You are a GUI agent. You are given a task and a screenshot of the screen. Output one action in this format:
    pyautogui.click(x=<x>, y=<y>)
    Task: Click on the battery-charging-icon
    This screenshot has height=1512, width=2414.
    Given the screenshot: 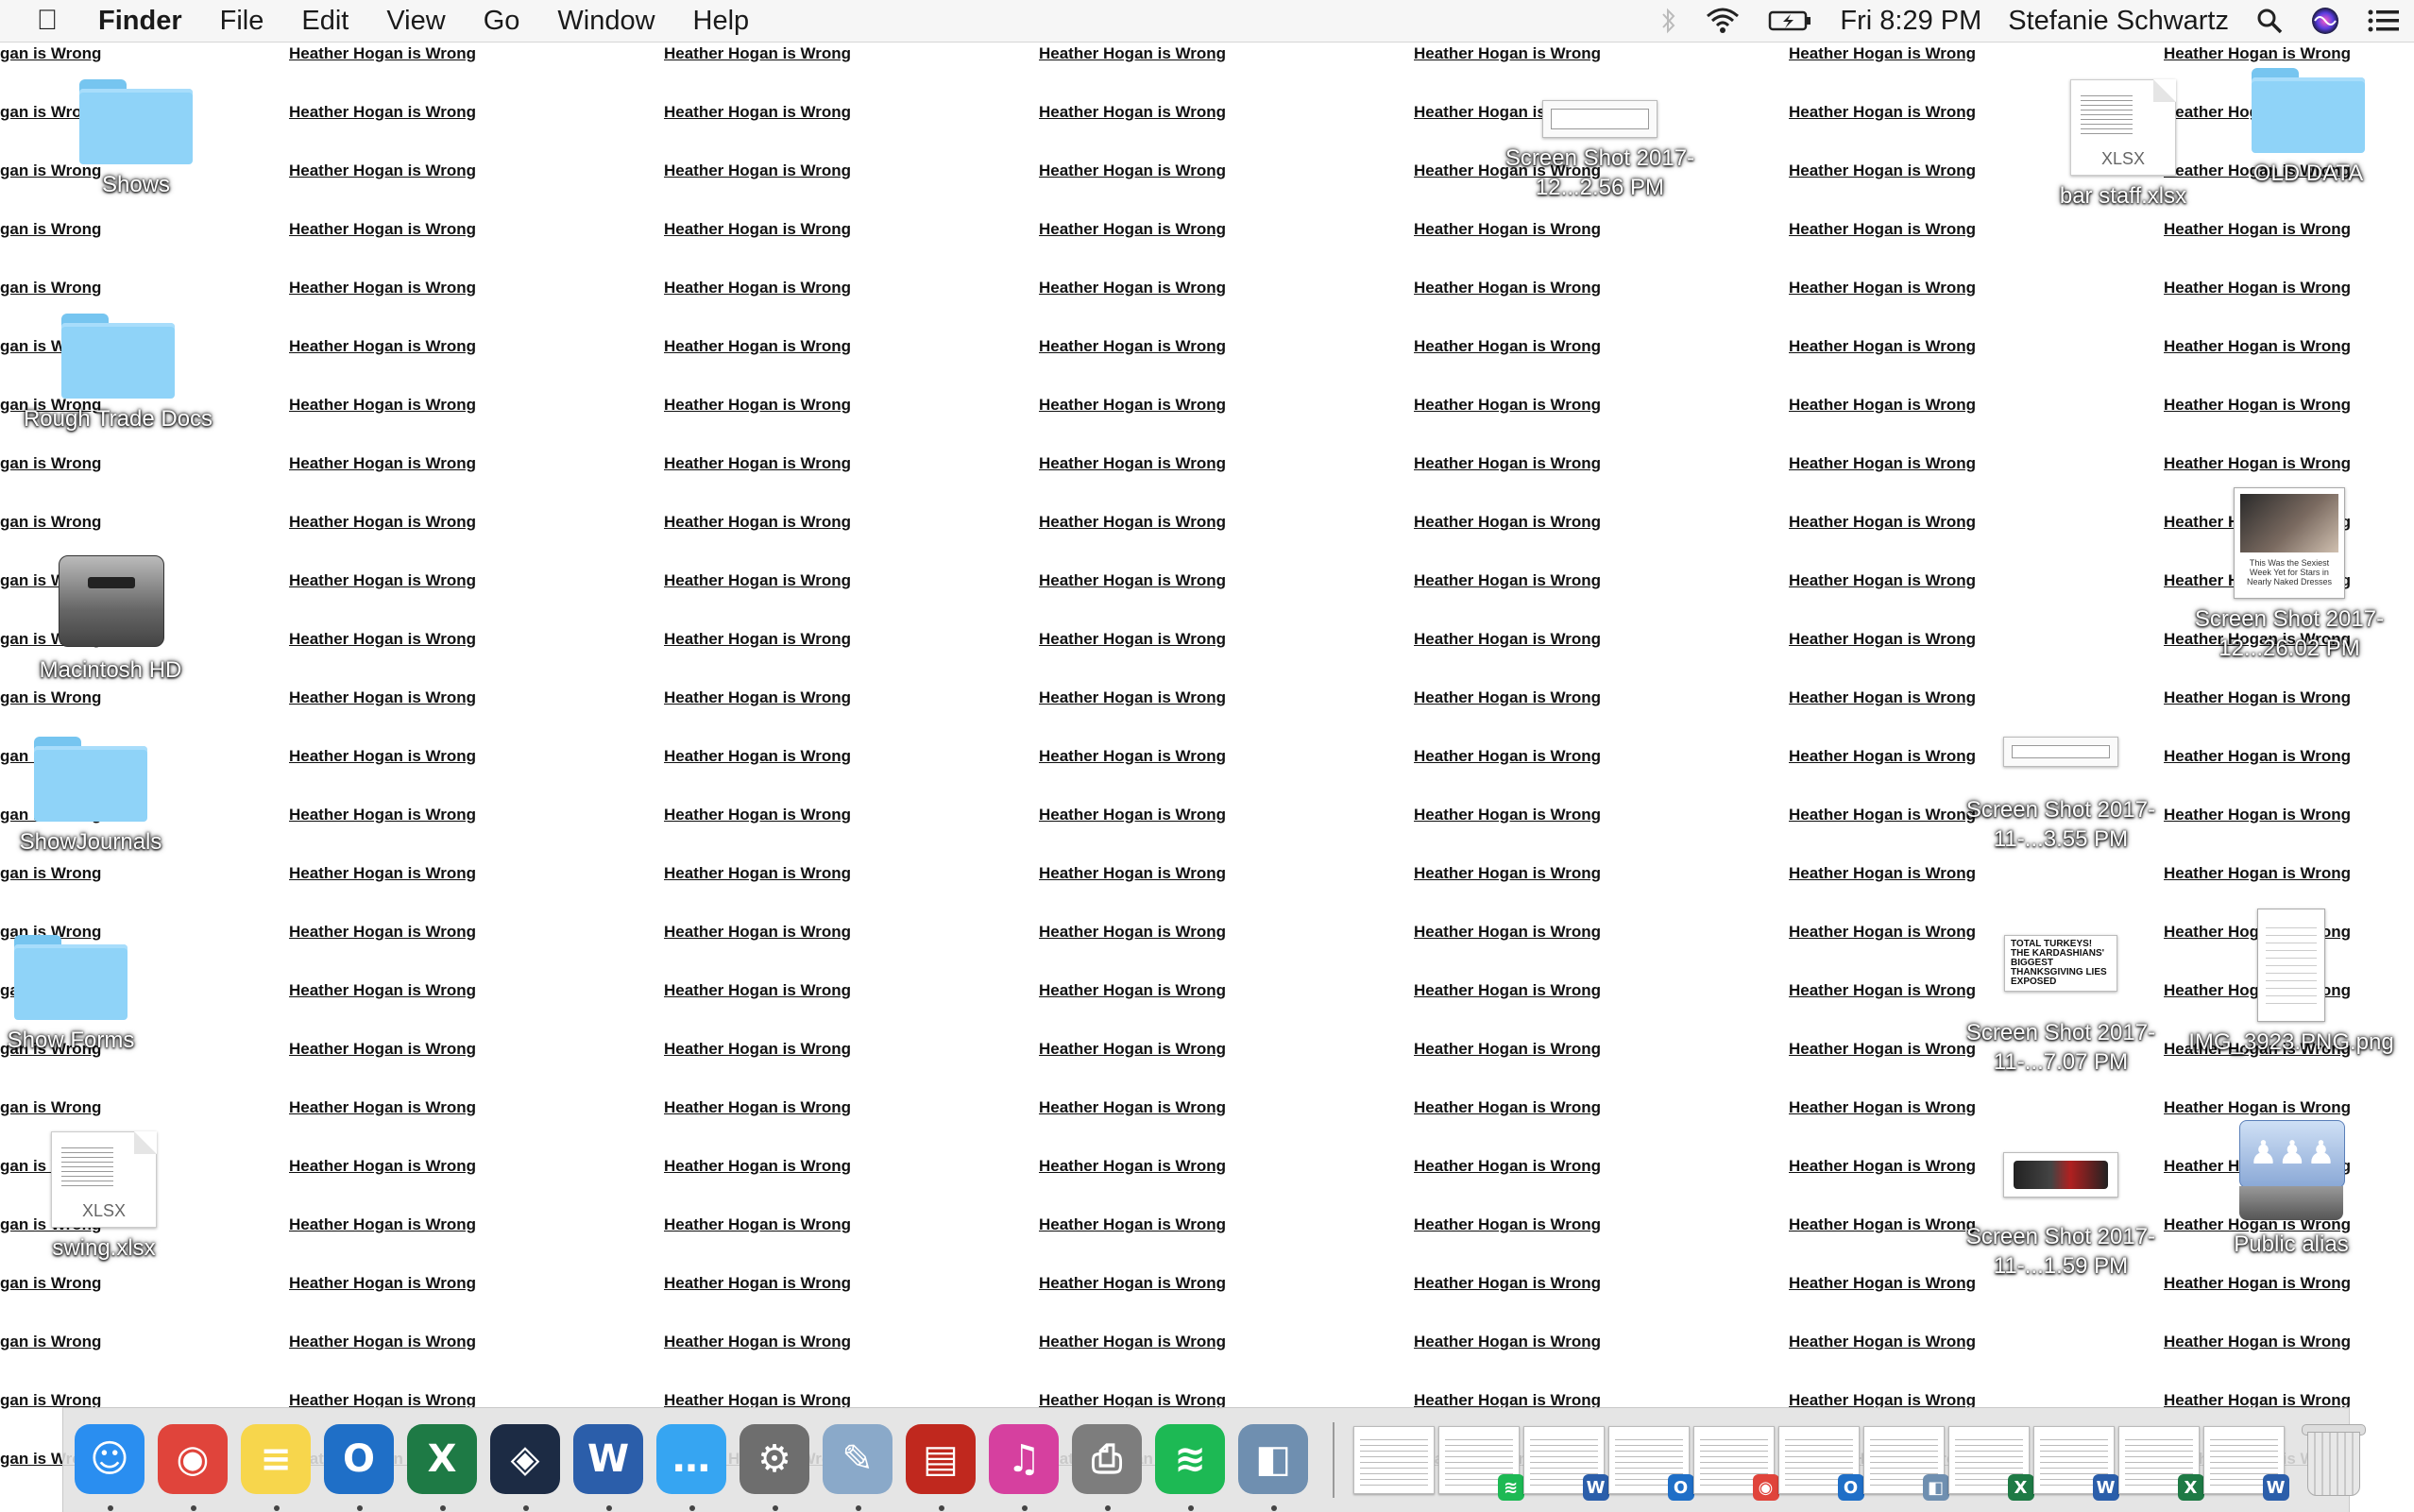 What is the action you would take?
    pyautogui.click(x=1790, y=21)
    